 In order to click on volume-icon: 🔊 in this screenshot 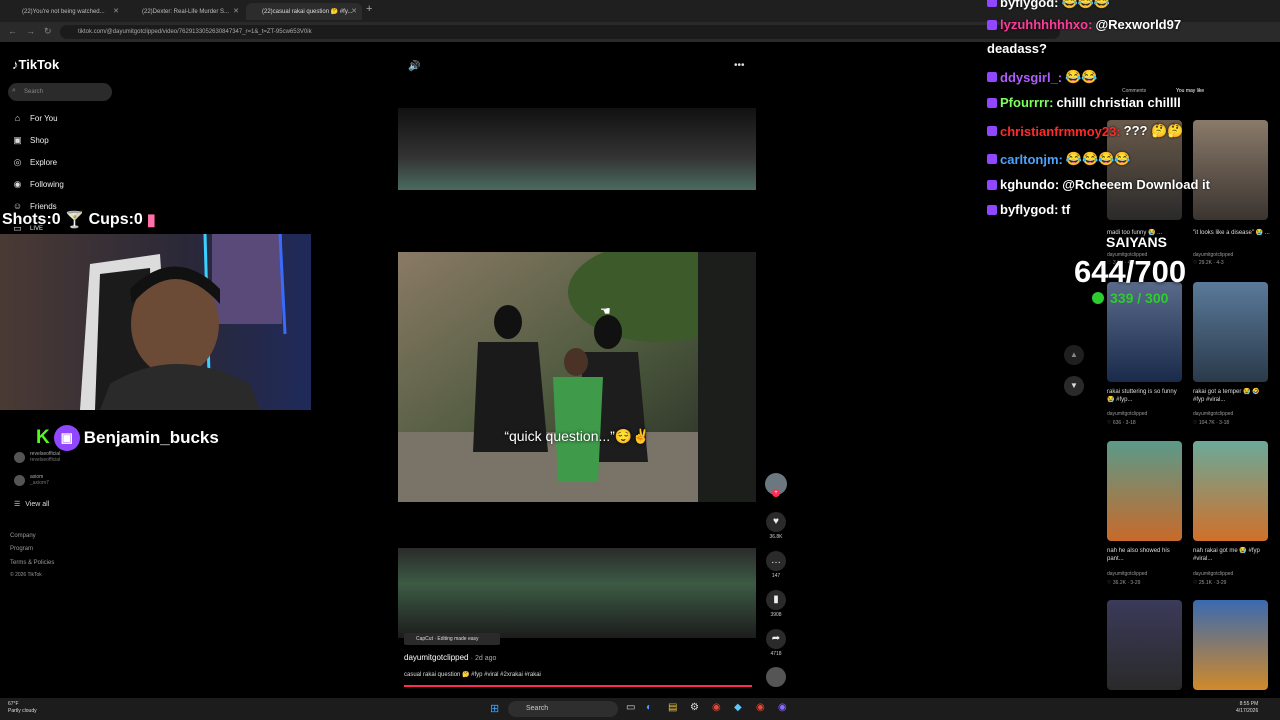, I will do `click(414, 66)`.